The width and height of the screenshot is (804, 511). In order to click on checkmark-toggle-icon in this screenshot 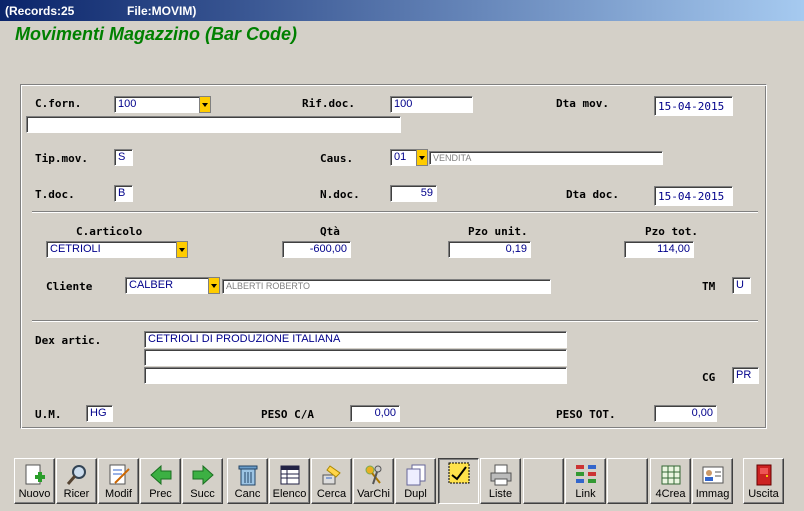, I will do `click(459, 473)`.